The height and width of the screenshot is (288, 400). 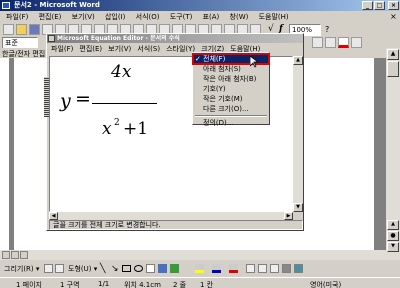 What do you see at coordinates (393, 154) in the screenshot?
I see `word-vertical-scrollbar: ▲ ▲ ● ▼` at bounding box center [393, 154].